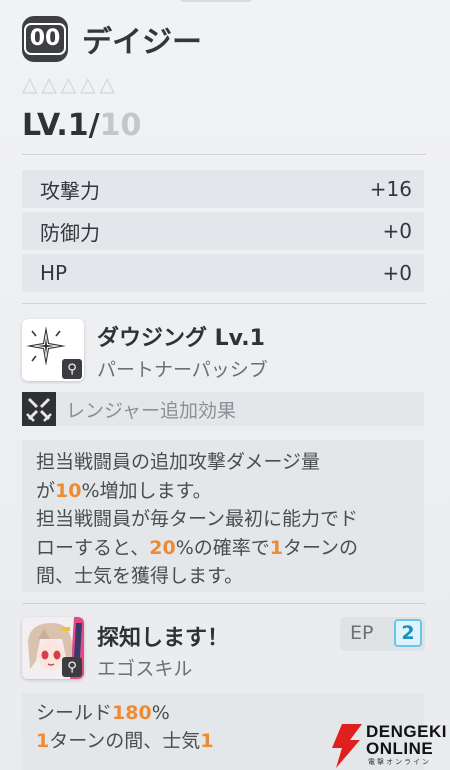 The width and height of the screenshot is (450, 770). What do you see at coordinates (223, 231) in the screenshot?
I see `stat-row-defense: 防御力 +0` at bounding box center [223, 231].